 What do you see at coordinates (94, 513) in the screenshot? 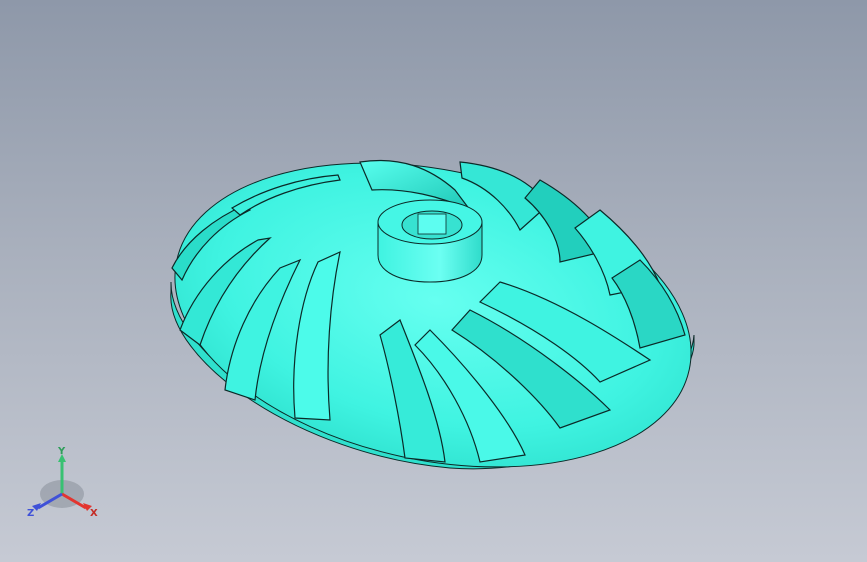
I see `x-axis-label: X` at bounding box center [94, 513].